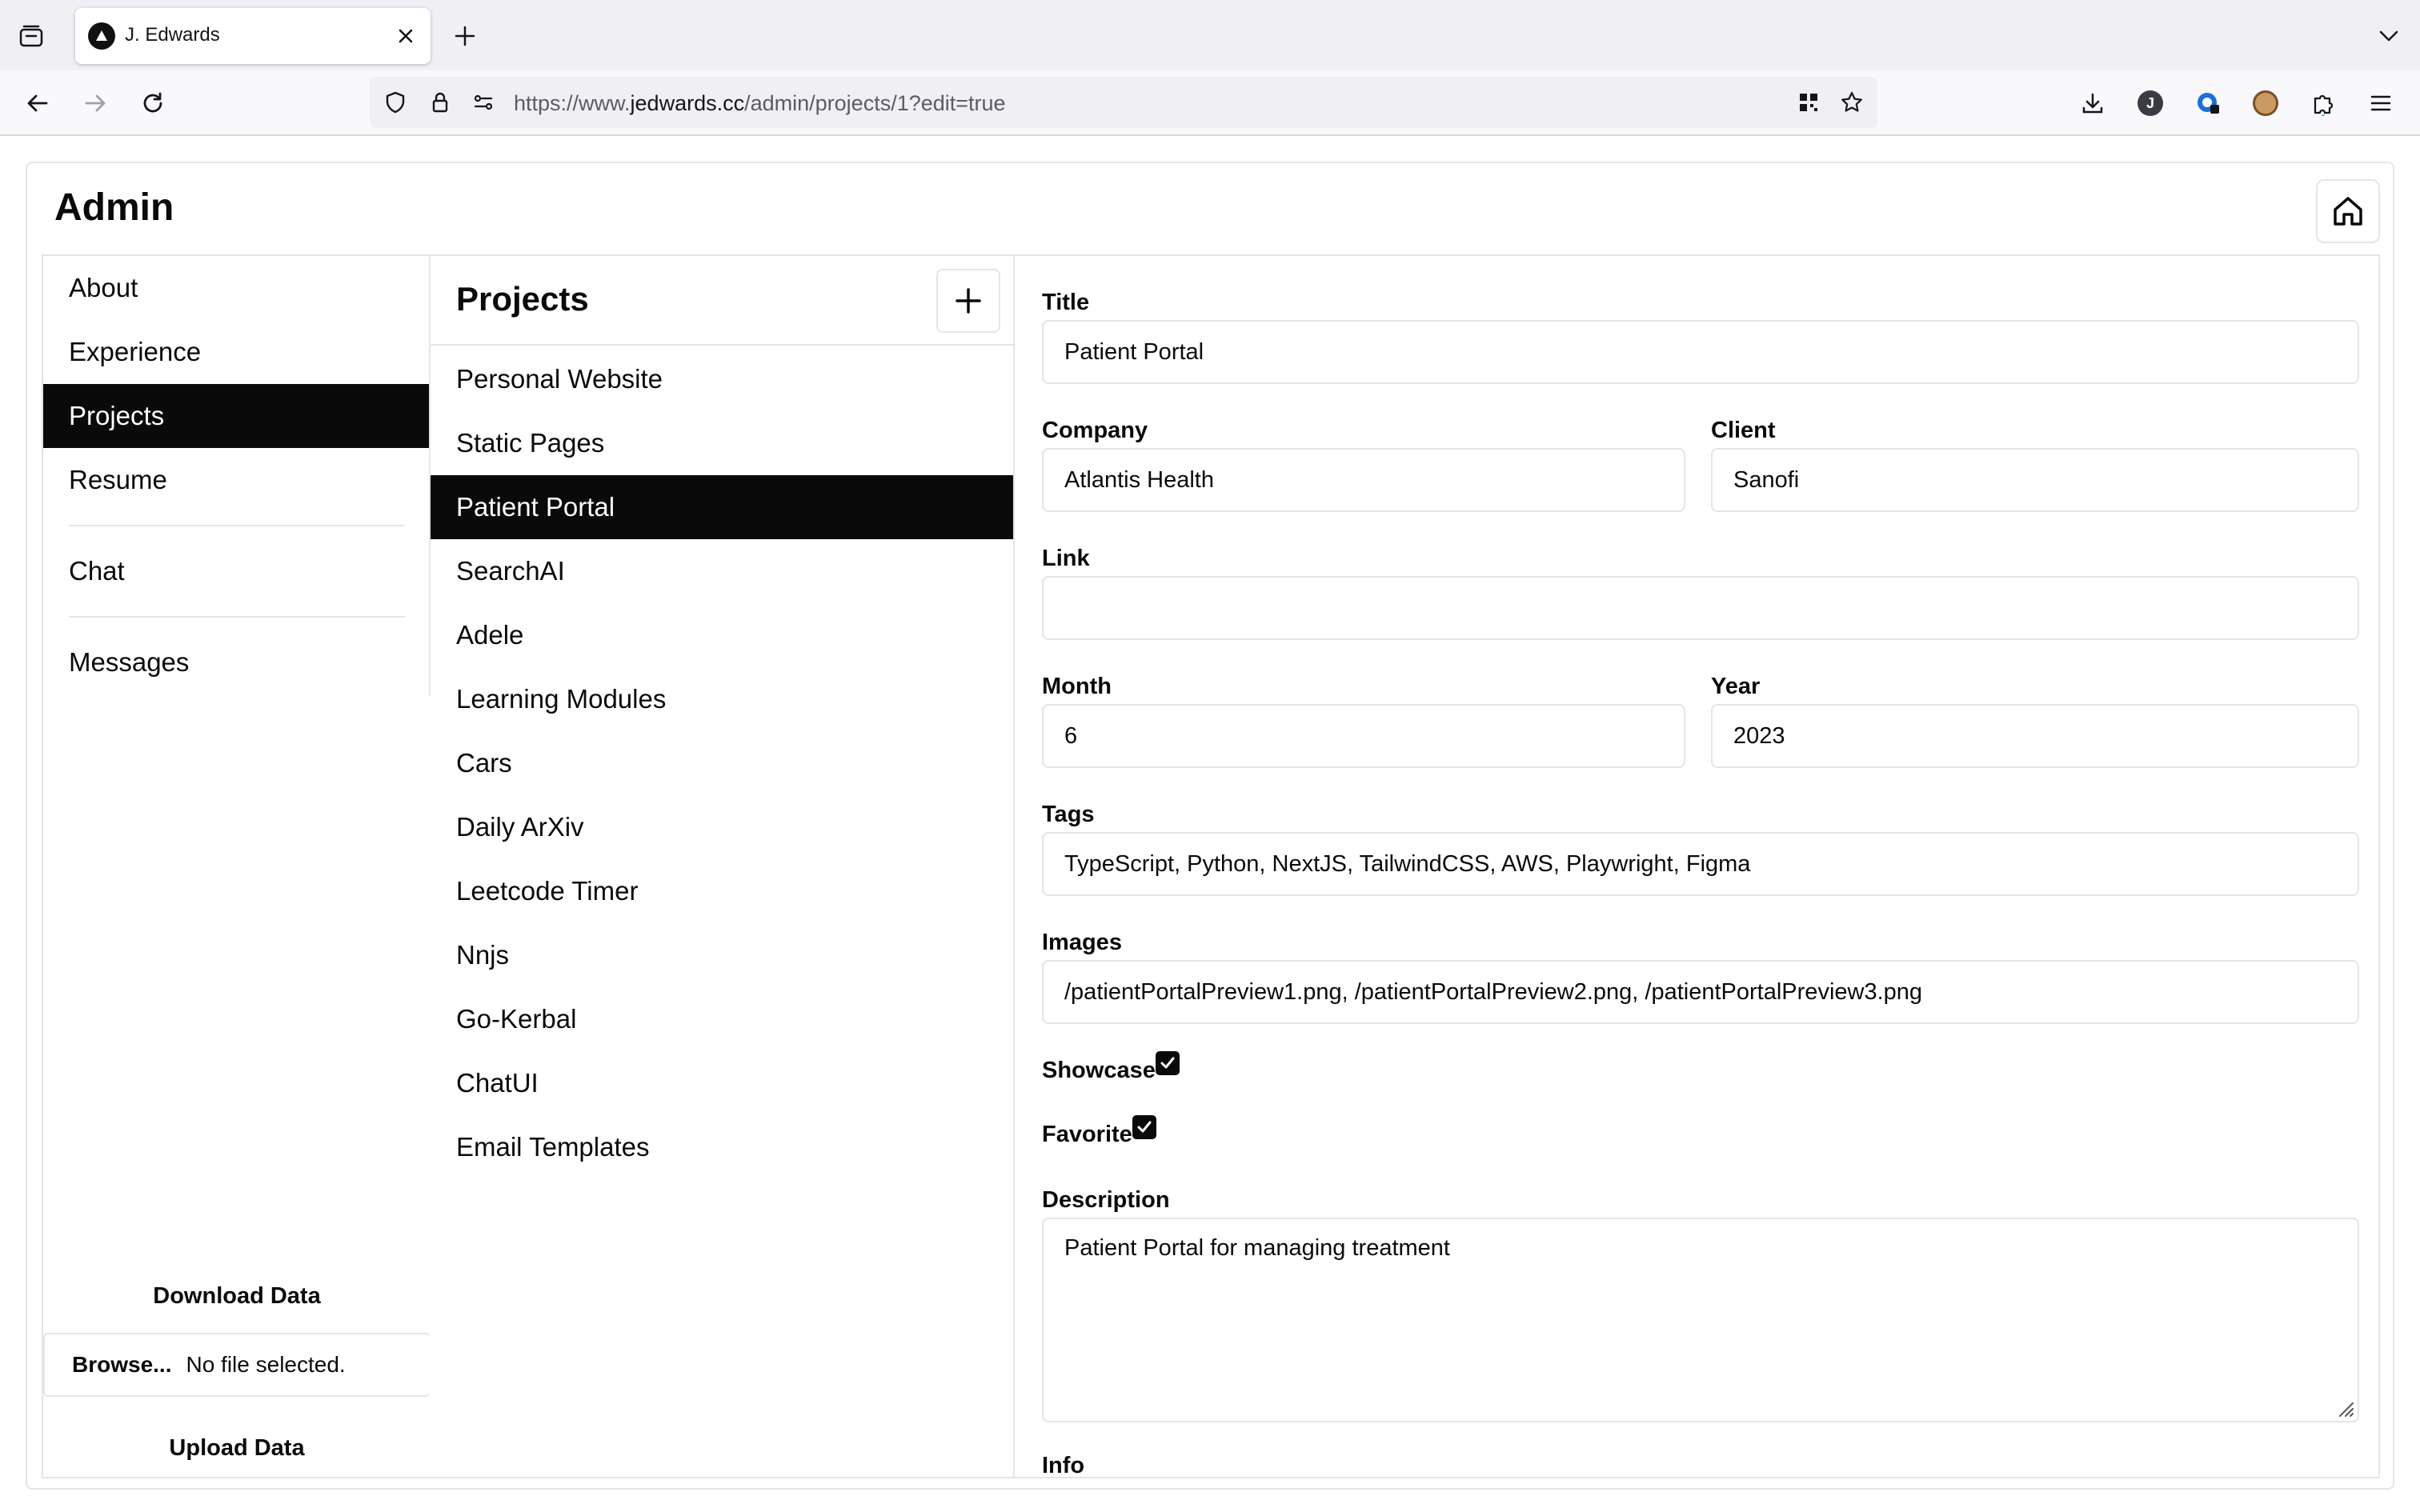  I want to click on month-input: 6, so click(1363, 736).